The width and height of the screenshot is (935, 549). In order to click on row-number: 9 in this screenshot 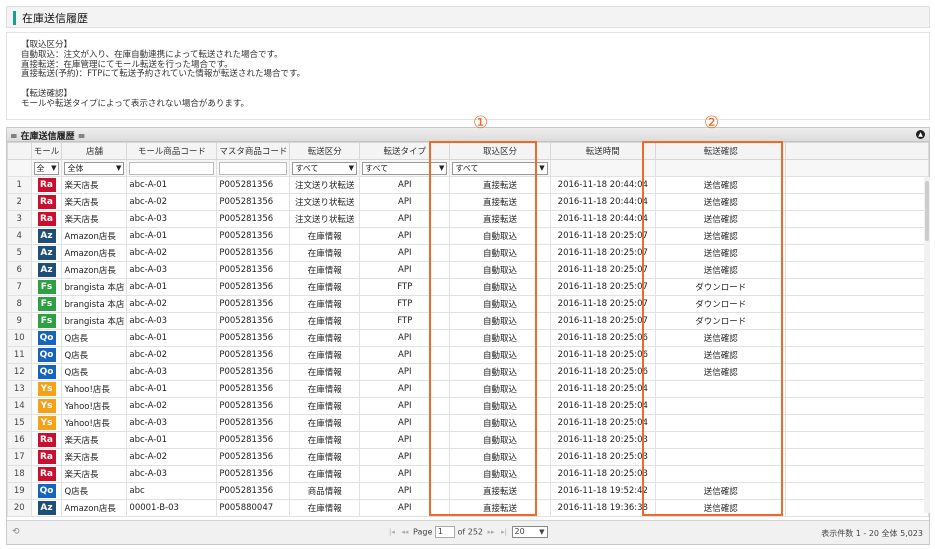, I will do `click(19, 321)`.